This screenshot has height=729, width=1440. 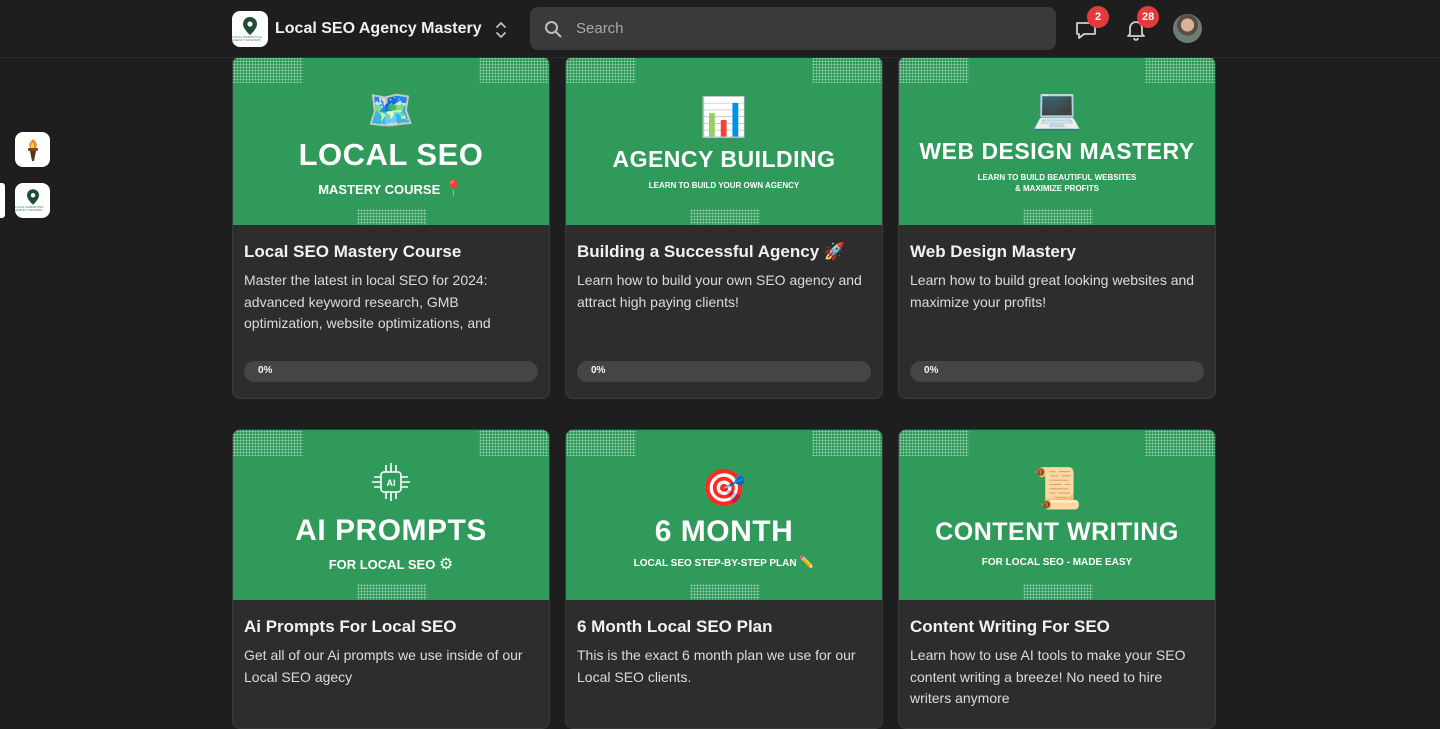 What do you see at coordinates (1057, 562) in the screenshot?
I see `thumbnail-subtitle: FOR LOCAL SEO - MADE EASY` at bounding box center [1057, 562].